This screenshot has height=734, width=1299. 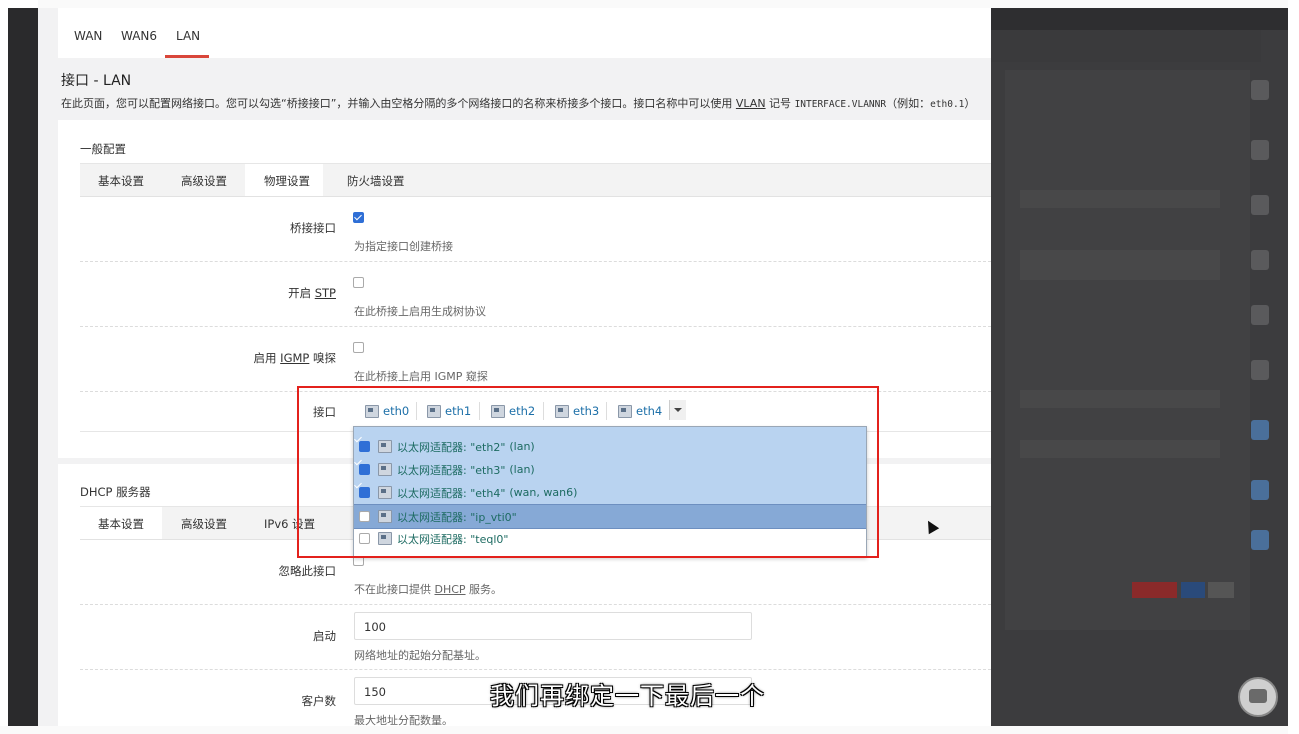 What do you see at coordinates (649, 730) in the screenshot?
I see `video-frame-bottom` at bounding box center [649, 730].